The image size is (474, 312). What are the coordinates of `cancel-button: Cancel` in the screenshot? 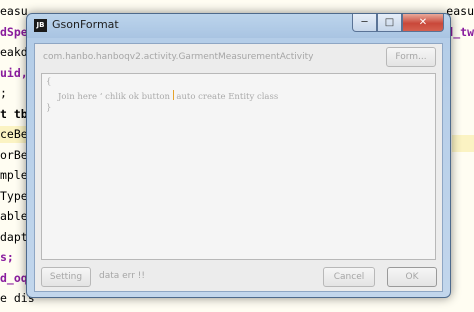 It's located at (349, 277).